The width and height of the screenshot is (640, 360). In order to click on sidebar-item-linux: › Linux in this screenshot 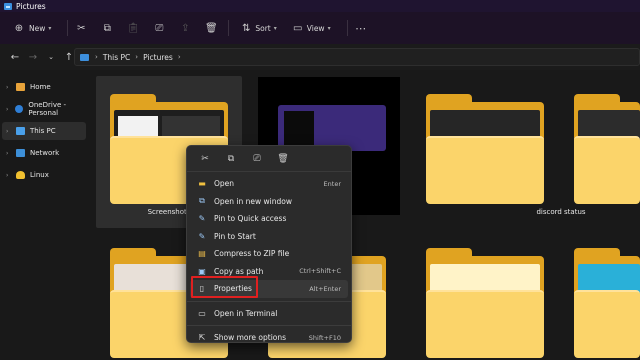, I will do `click(46, 175)`.